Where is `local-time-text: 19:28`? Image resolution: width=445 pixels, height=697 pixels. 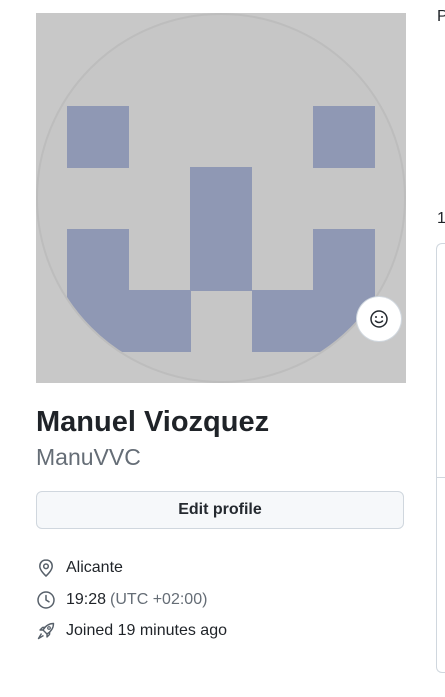 local-time-text: 19:28 is located at coordinates (86, 599).